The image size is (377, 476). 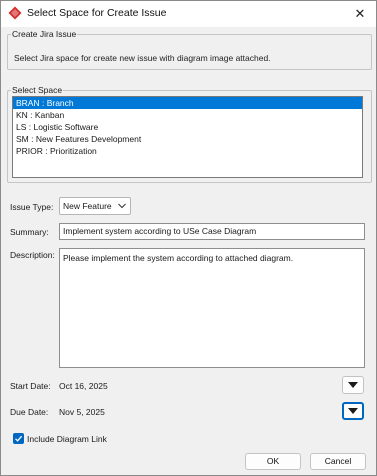 I want to click on ok-button: OK, so click(x=273, y=461).